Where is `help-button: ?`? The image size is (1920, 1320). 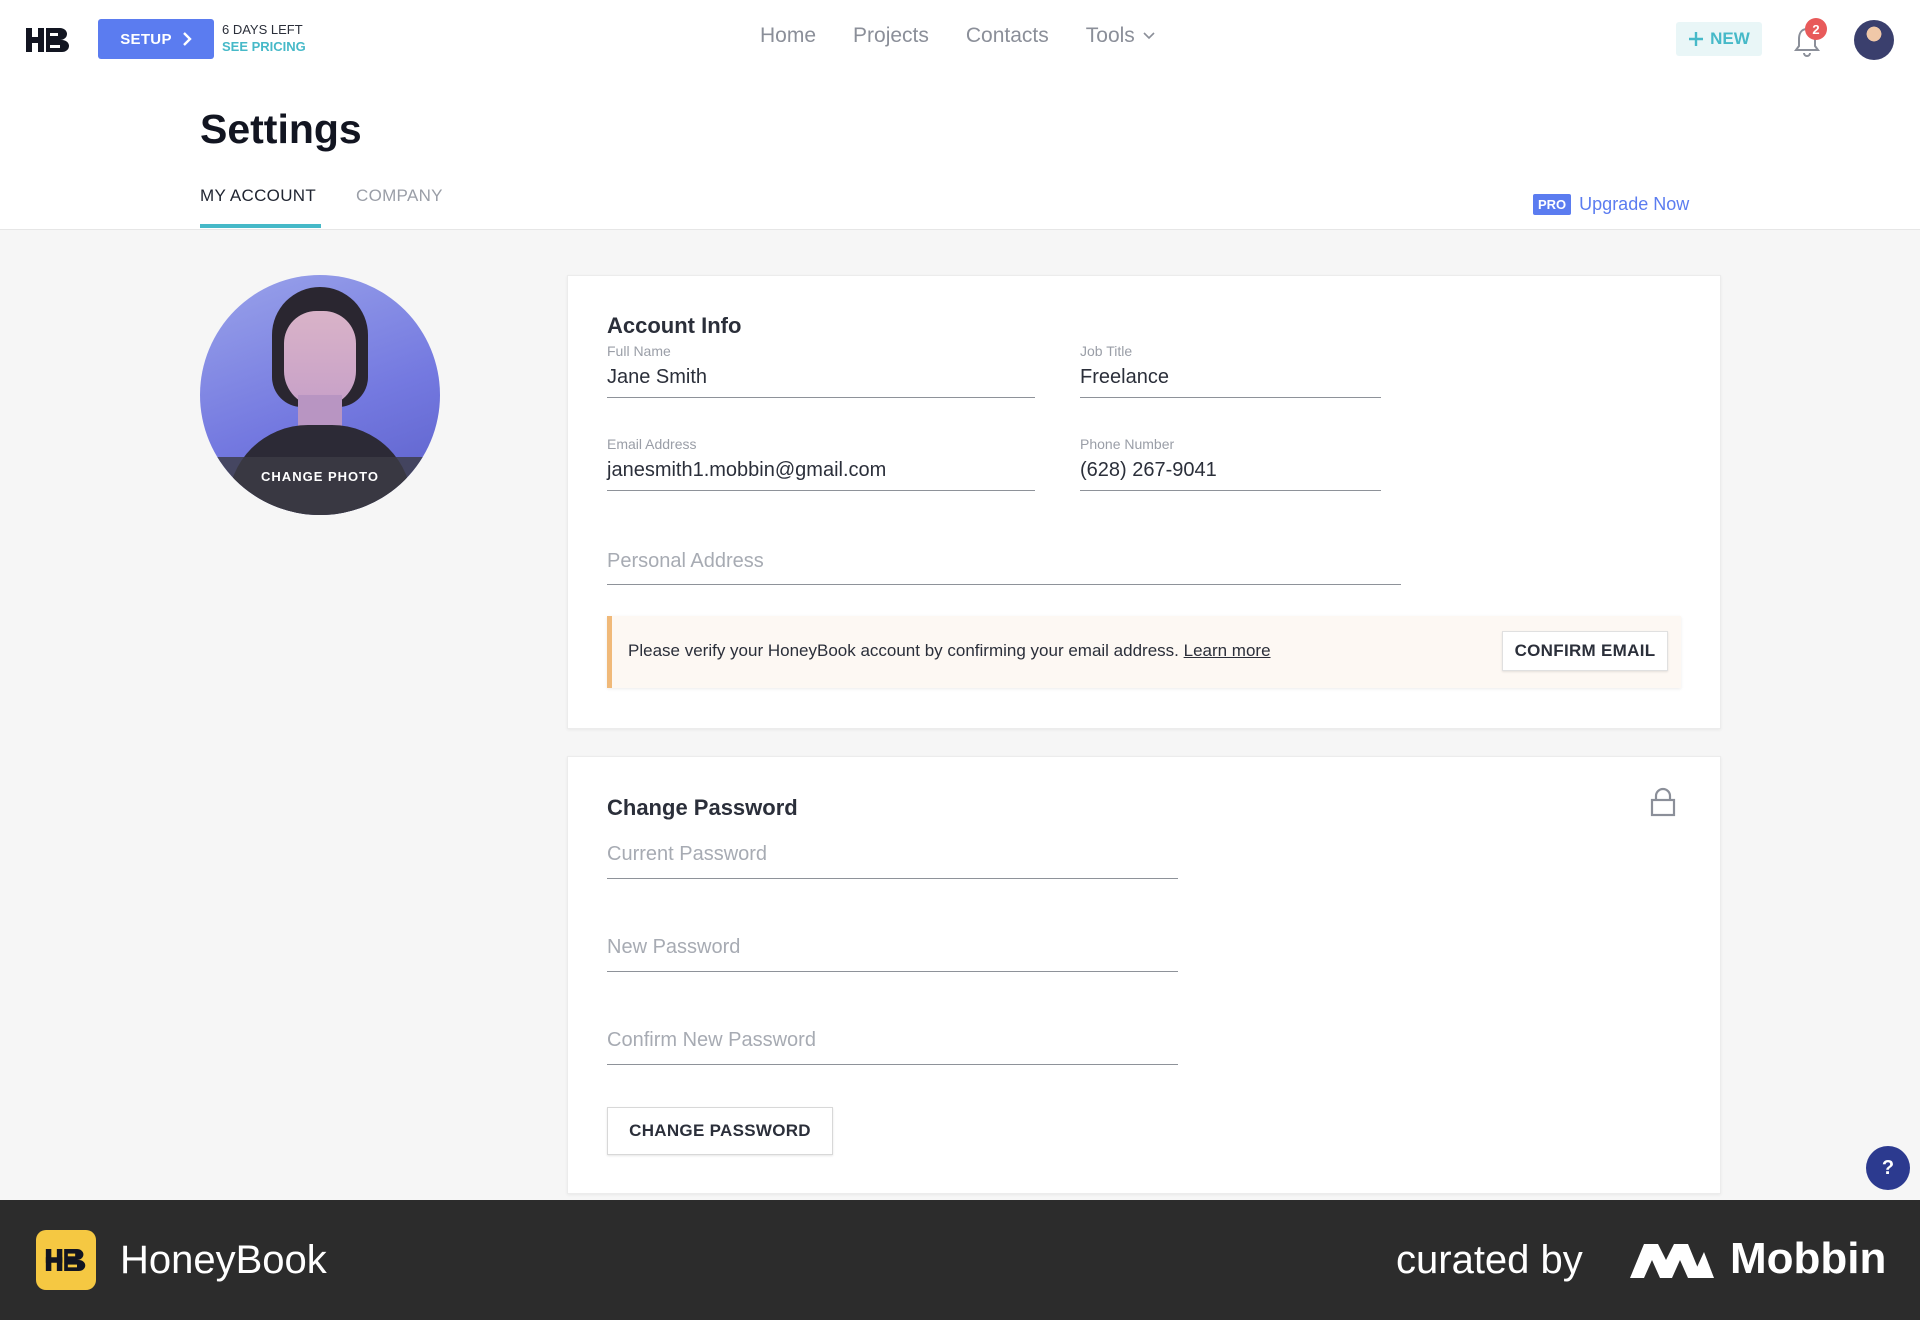
help-button: ? is located at coordinates (1888, 1168).